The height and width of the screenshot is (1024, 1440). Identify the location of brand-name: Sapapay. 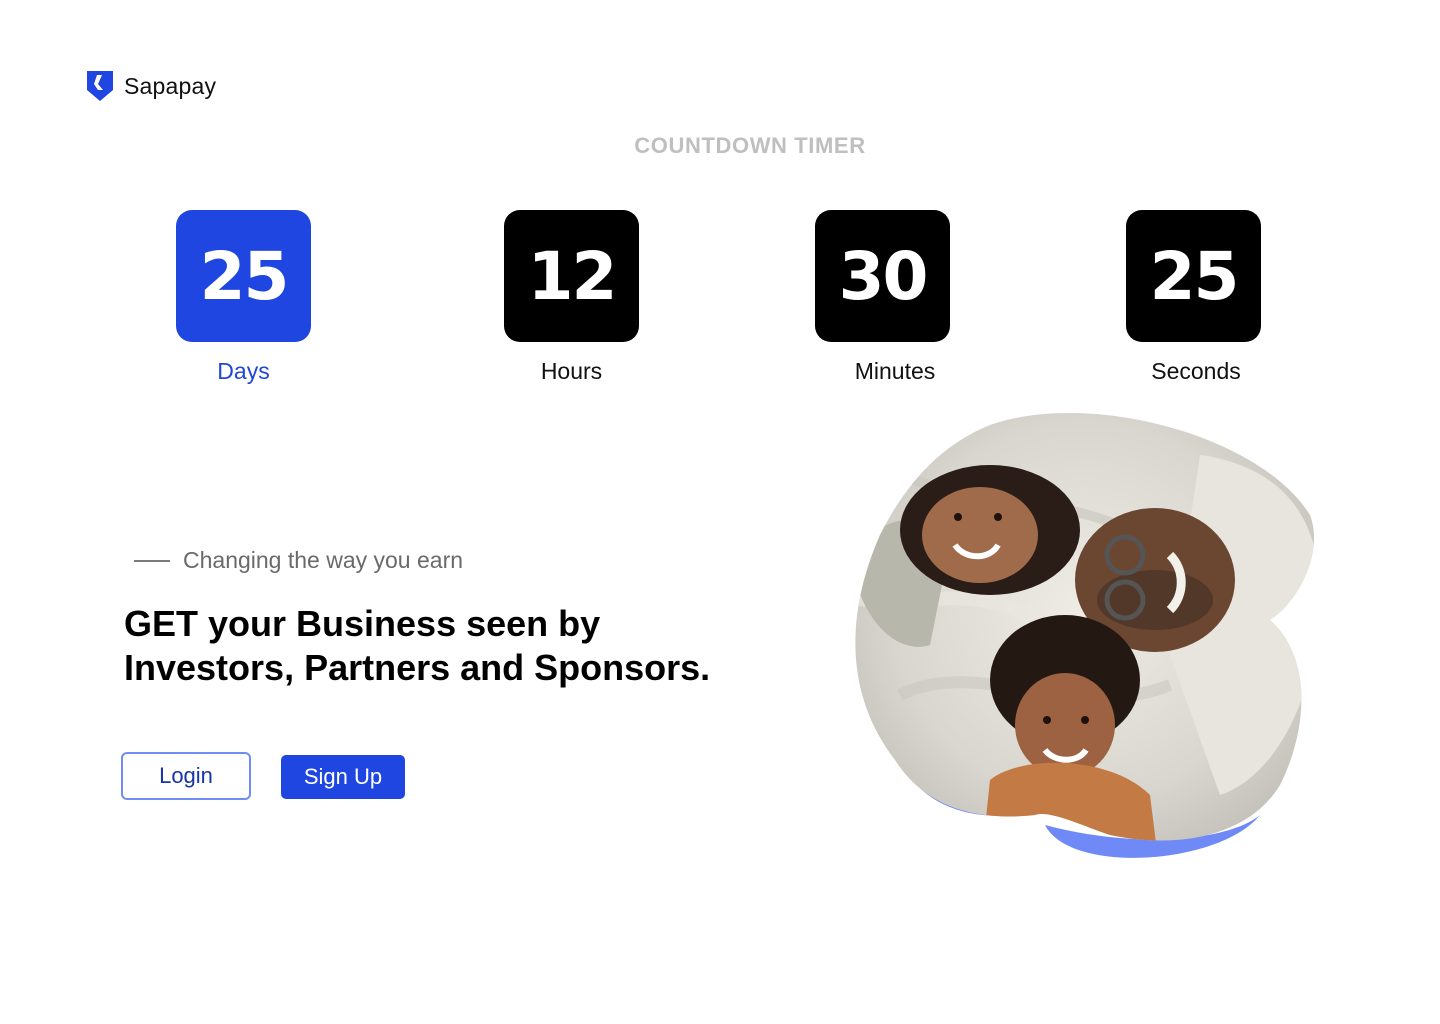
(170, 85).